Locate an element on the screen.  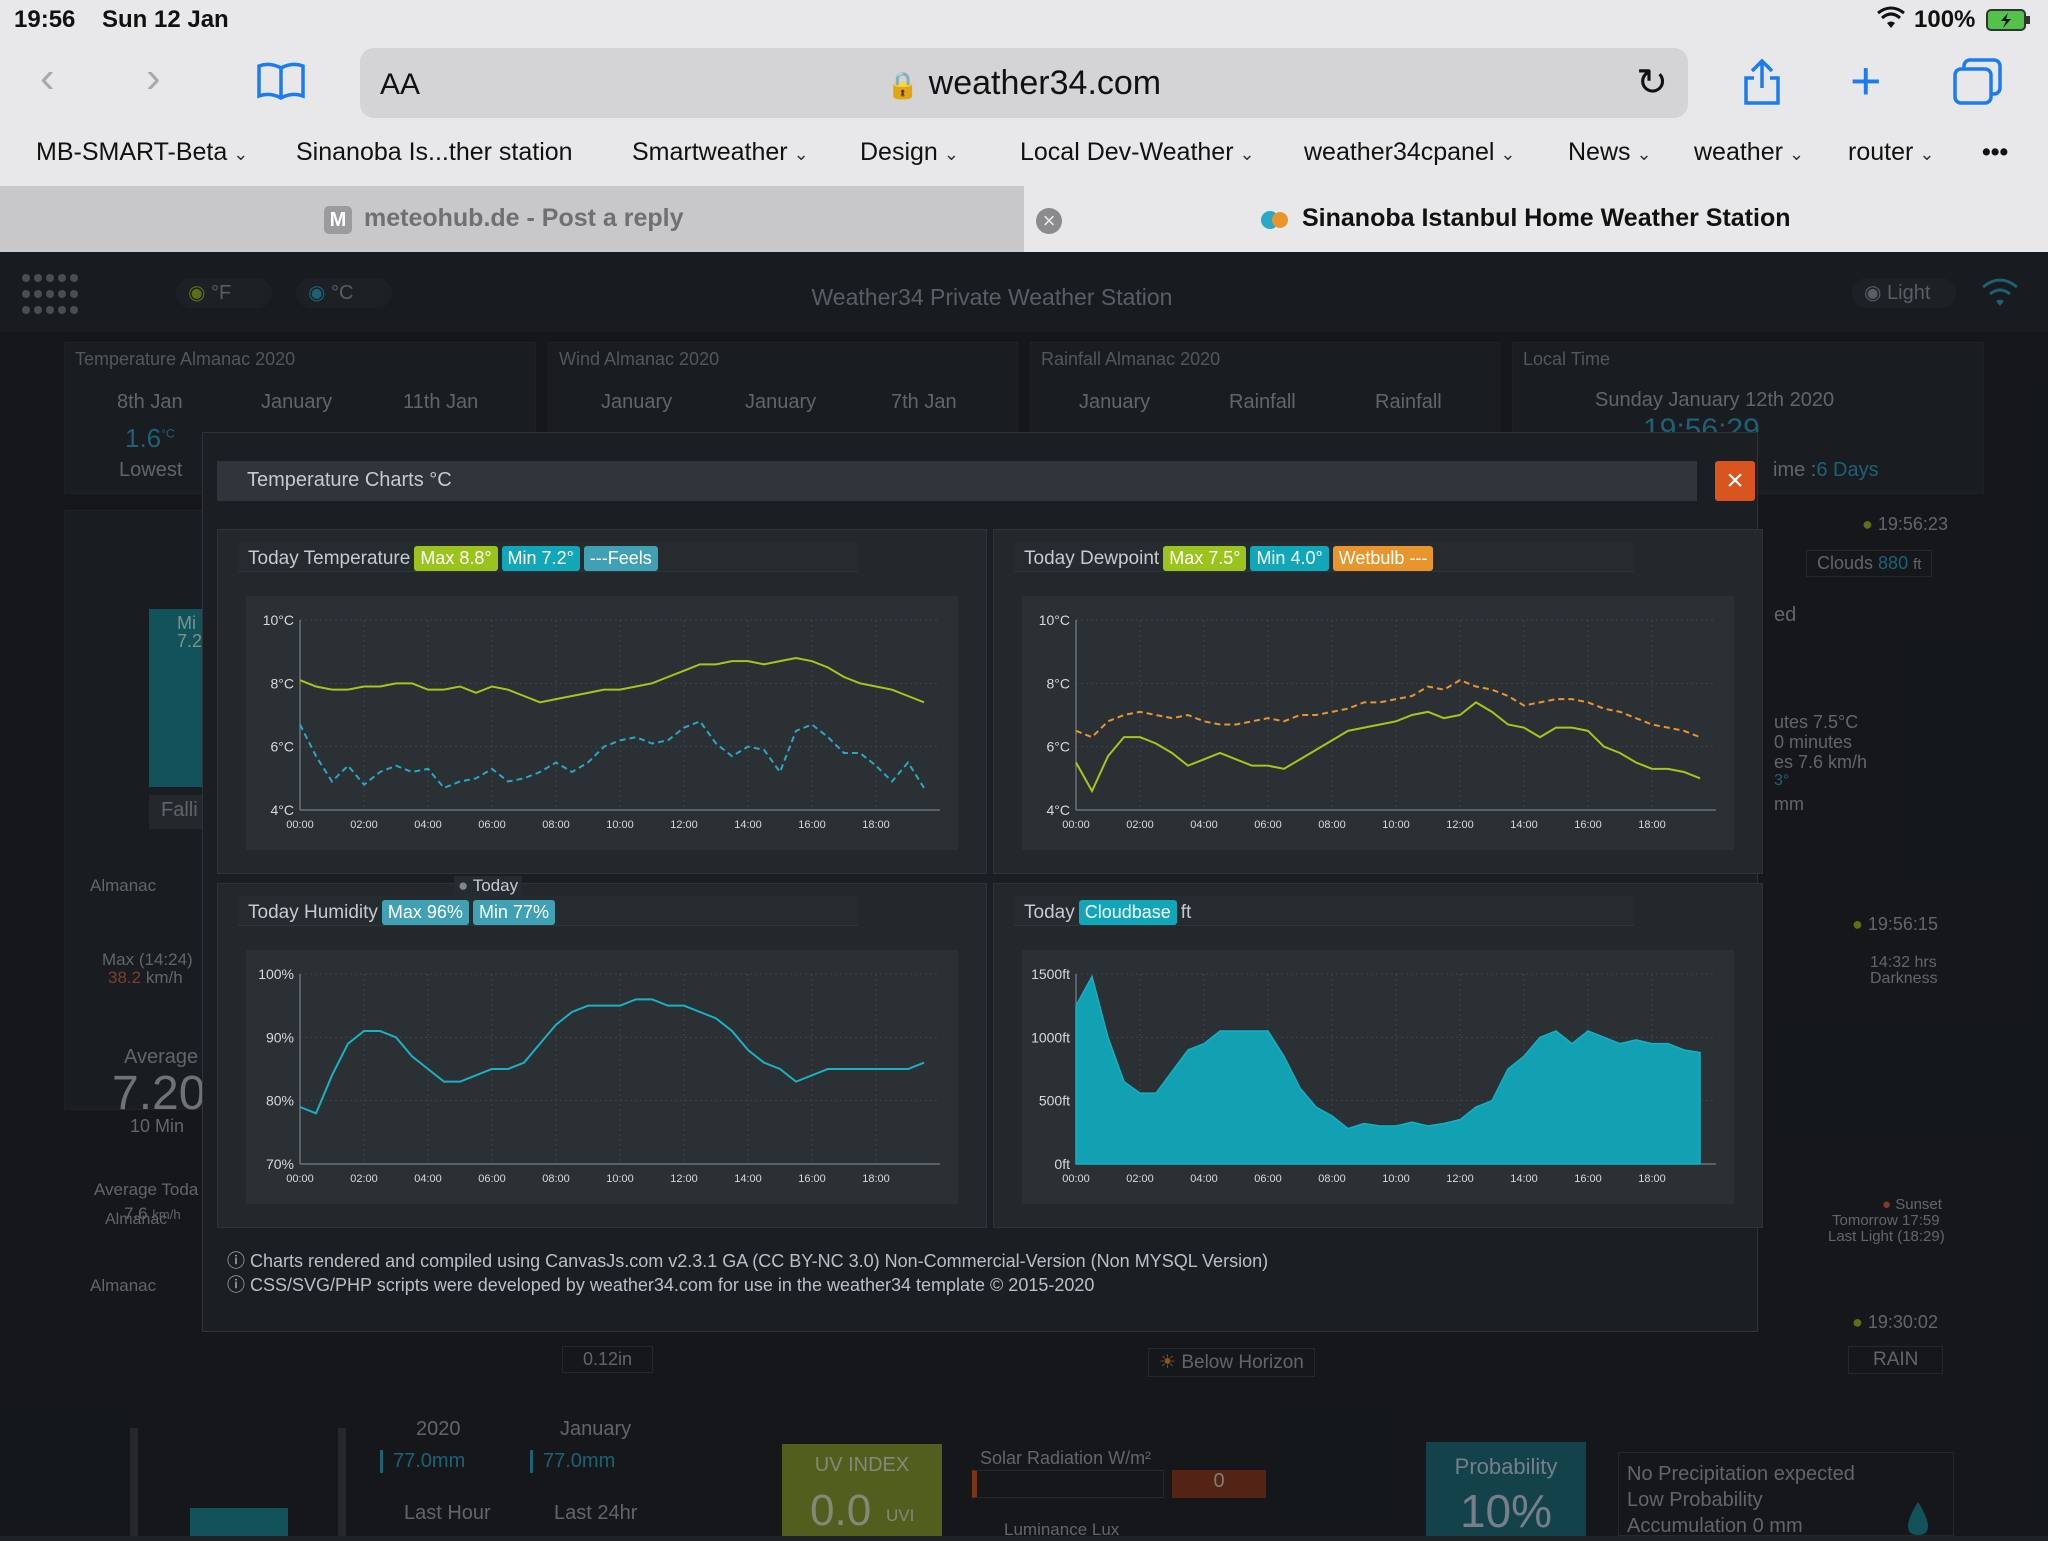
bookmarks-book-icon is located at coordinates (281, 84).